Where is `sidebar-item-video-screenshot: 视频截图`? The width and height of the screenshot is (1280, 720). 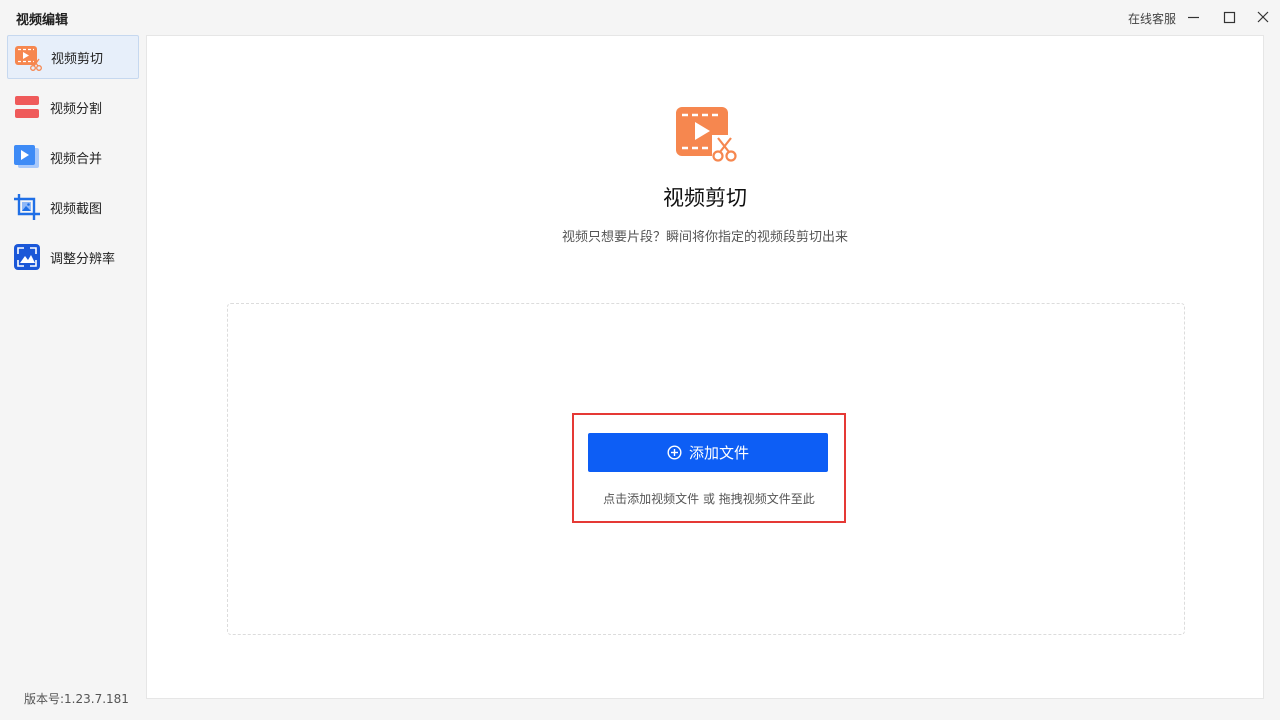 sidebar-item-video-screenshot: 视频截图 is located at coordinates (73, 207).